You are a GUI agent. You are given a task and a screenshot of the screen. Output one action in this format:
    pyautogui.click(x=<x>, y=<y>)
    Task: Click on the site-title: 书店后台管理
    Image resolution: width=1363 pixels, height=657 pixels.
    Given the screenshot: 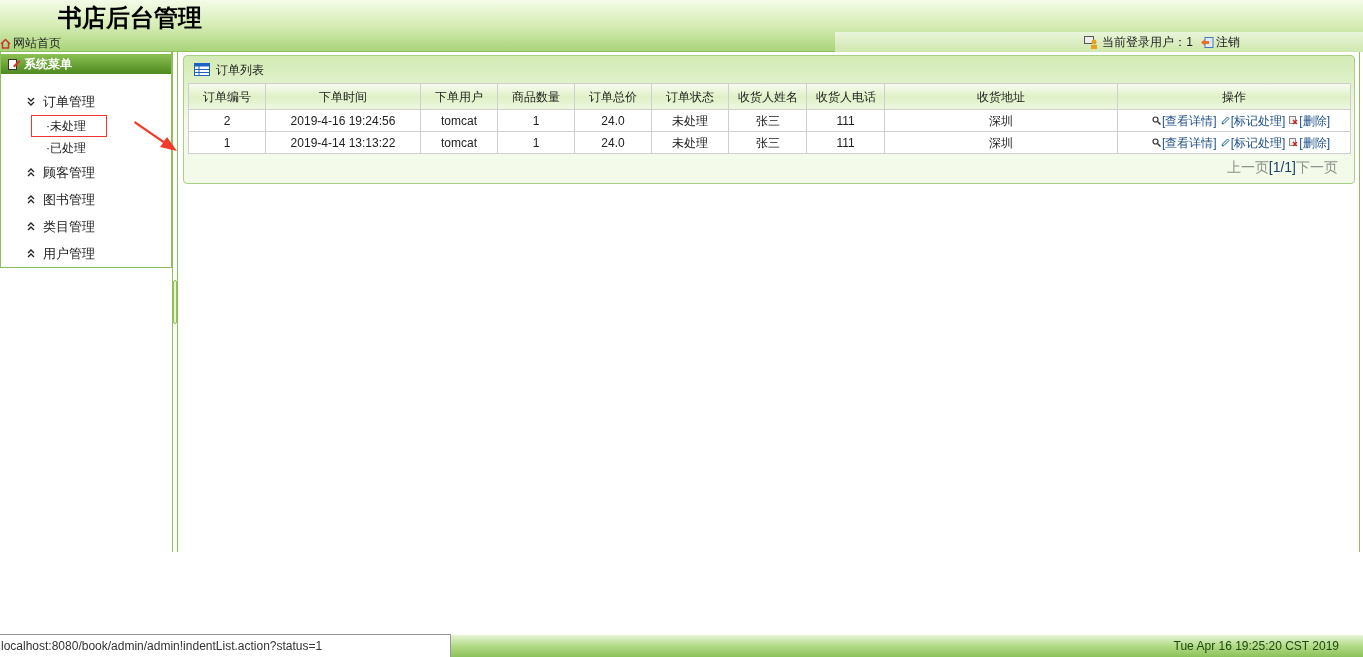 What is the action you would take?
    pyautogui.click(x=130, y=18)
    